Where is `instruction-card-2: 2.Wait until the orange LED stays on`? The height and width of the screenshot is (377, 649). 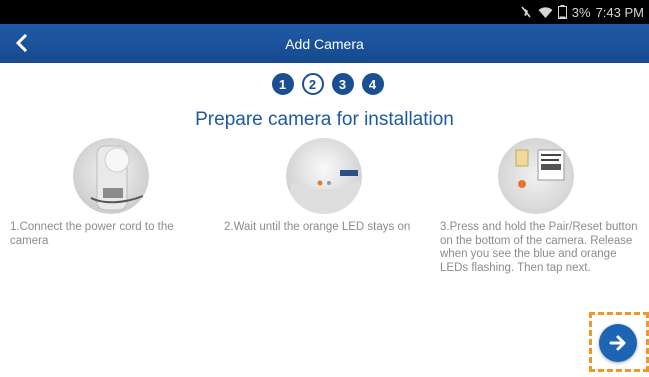 instruction-card-2: 2.Wait until the orange LED stays on is located at coordinates (324, 186).